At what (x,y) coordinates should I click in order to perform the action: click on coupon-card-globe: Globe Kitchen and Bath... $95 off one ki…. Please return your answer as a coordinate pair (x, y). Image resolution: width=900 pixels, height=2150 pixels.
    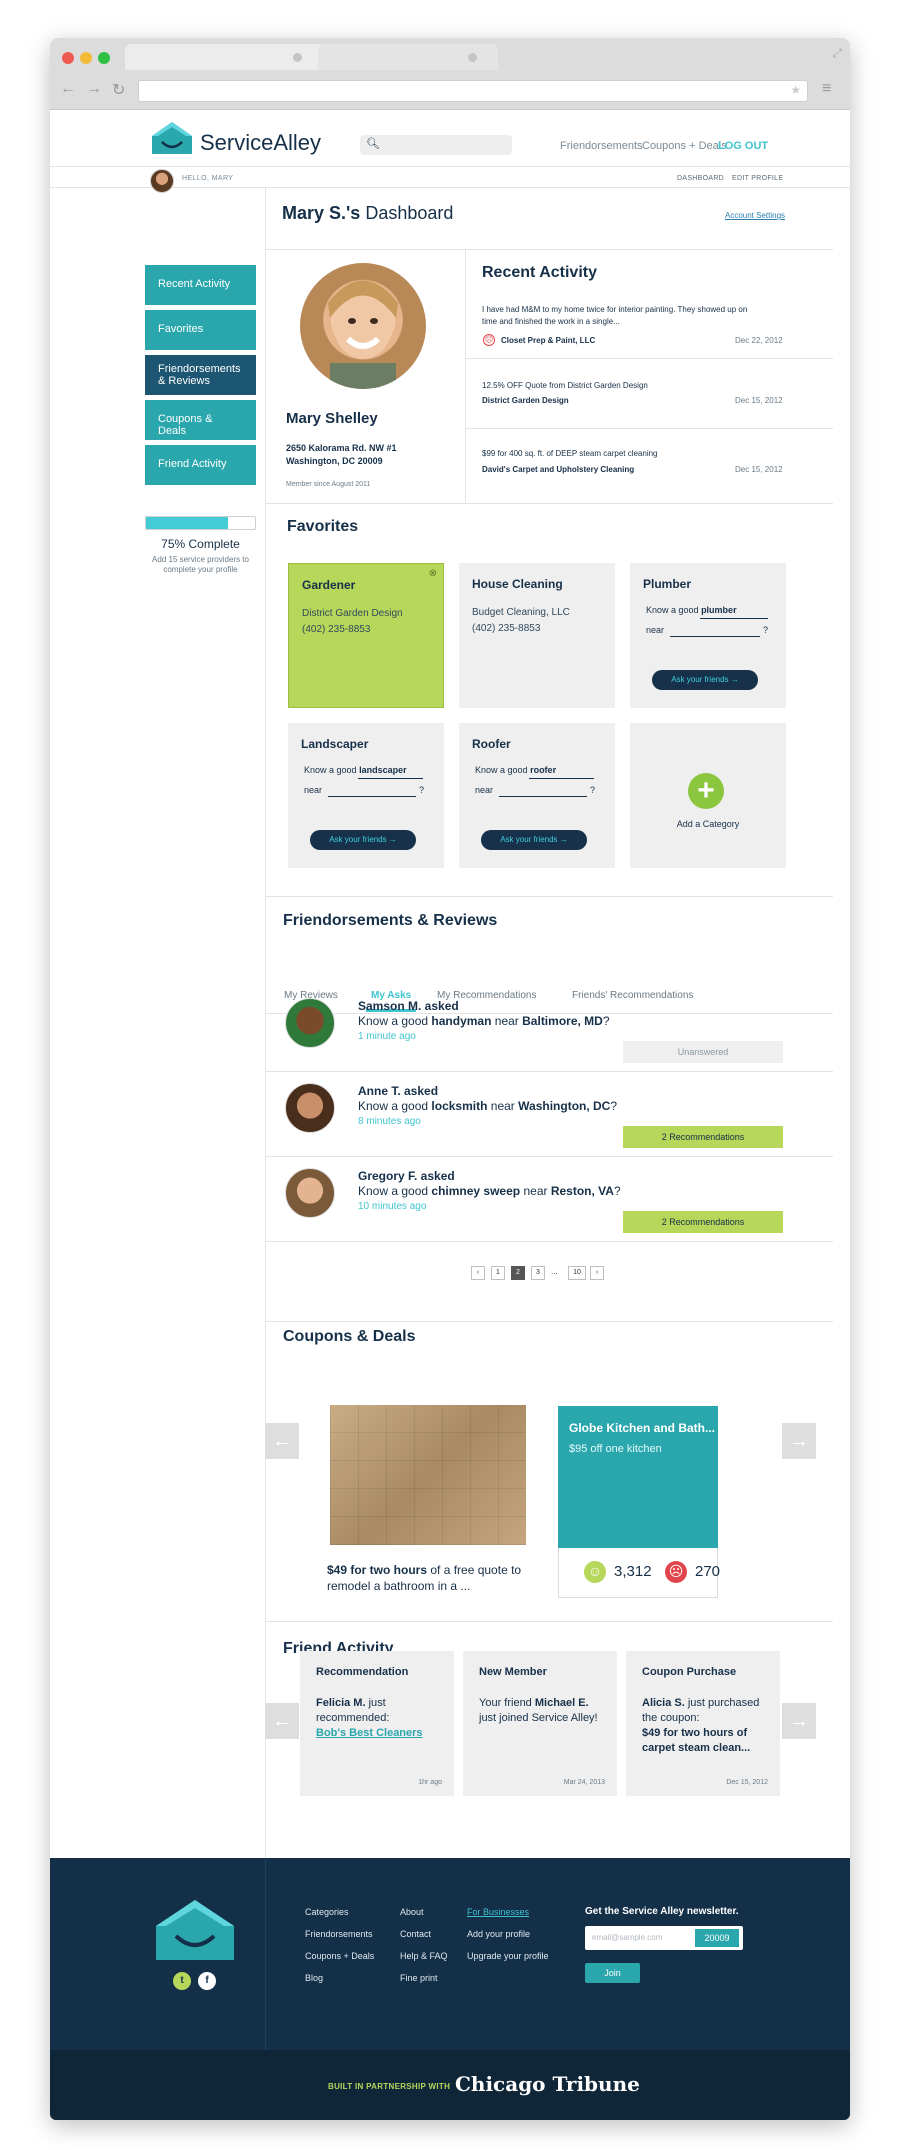
    Looking at the image, I should click on (638, 1477).